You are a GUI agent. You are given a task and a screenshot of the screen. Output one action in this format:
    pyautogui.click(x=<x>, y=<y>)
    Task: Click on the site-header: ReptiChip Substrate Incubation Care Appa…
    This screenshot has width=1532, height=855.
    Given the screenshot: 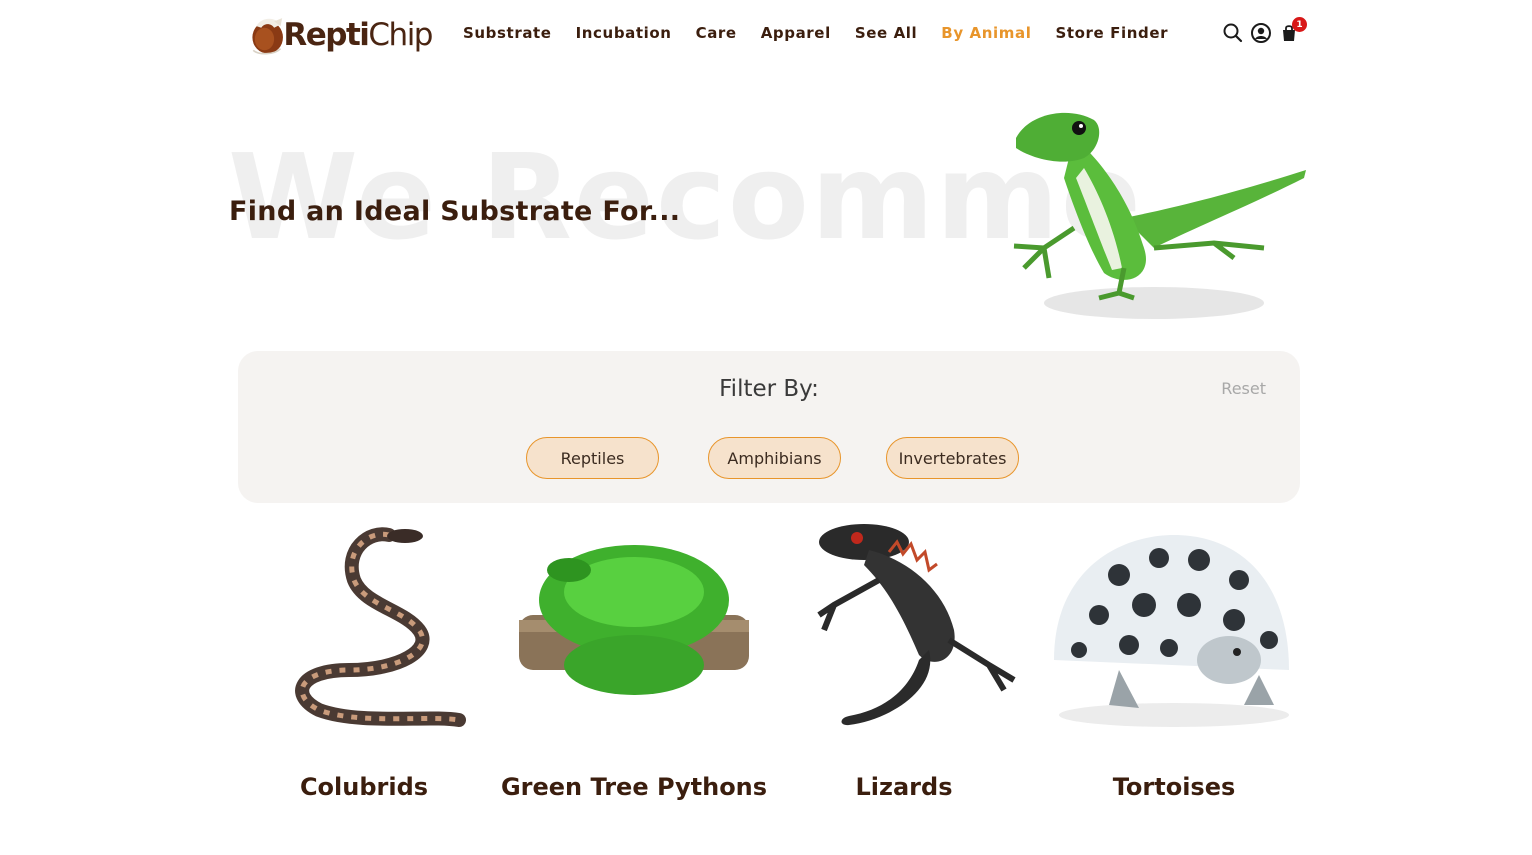 What is the action you would take?
    pyautogui.click(x=766, y=35)
    